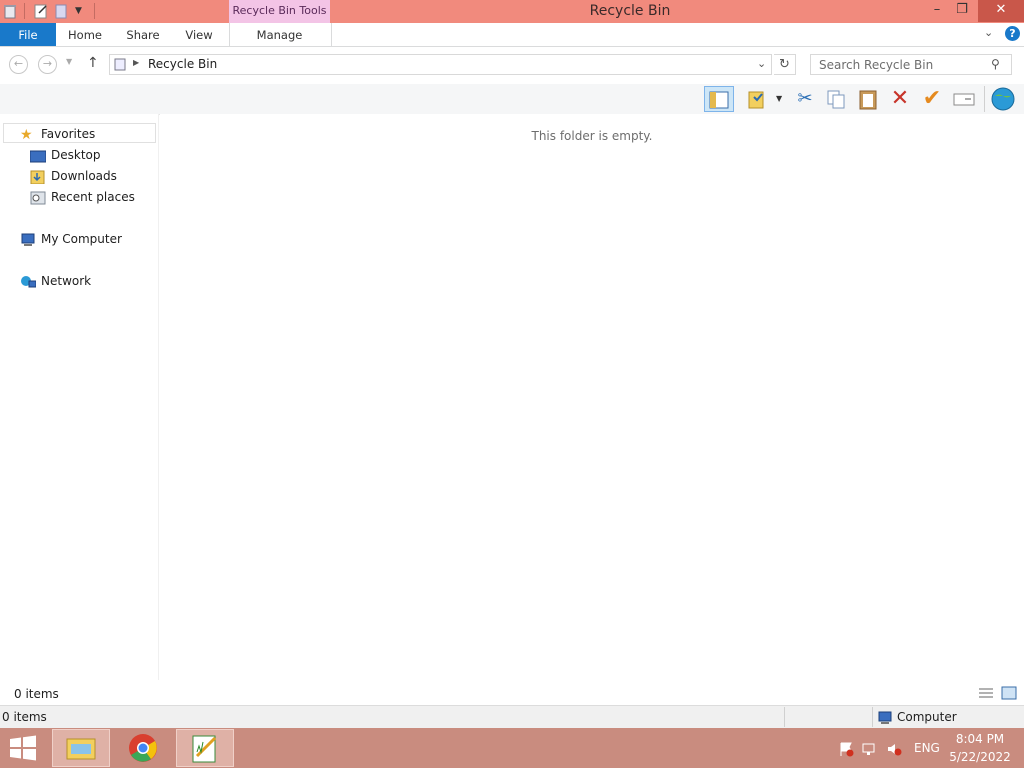  Describe the element at coordinates (182, 64) in the screenshot. I see `breadcrumb-path: Recycle Bin` at that location.